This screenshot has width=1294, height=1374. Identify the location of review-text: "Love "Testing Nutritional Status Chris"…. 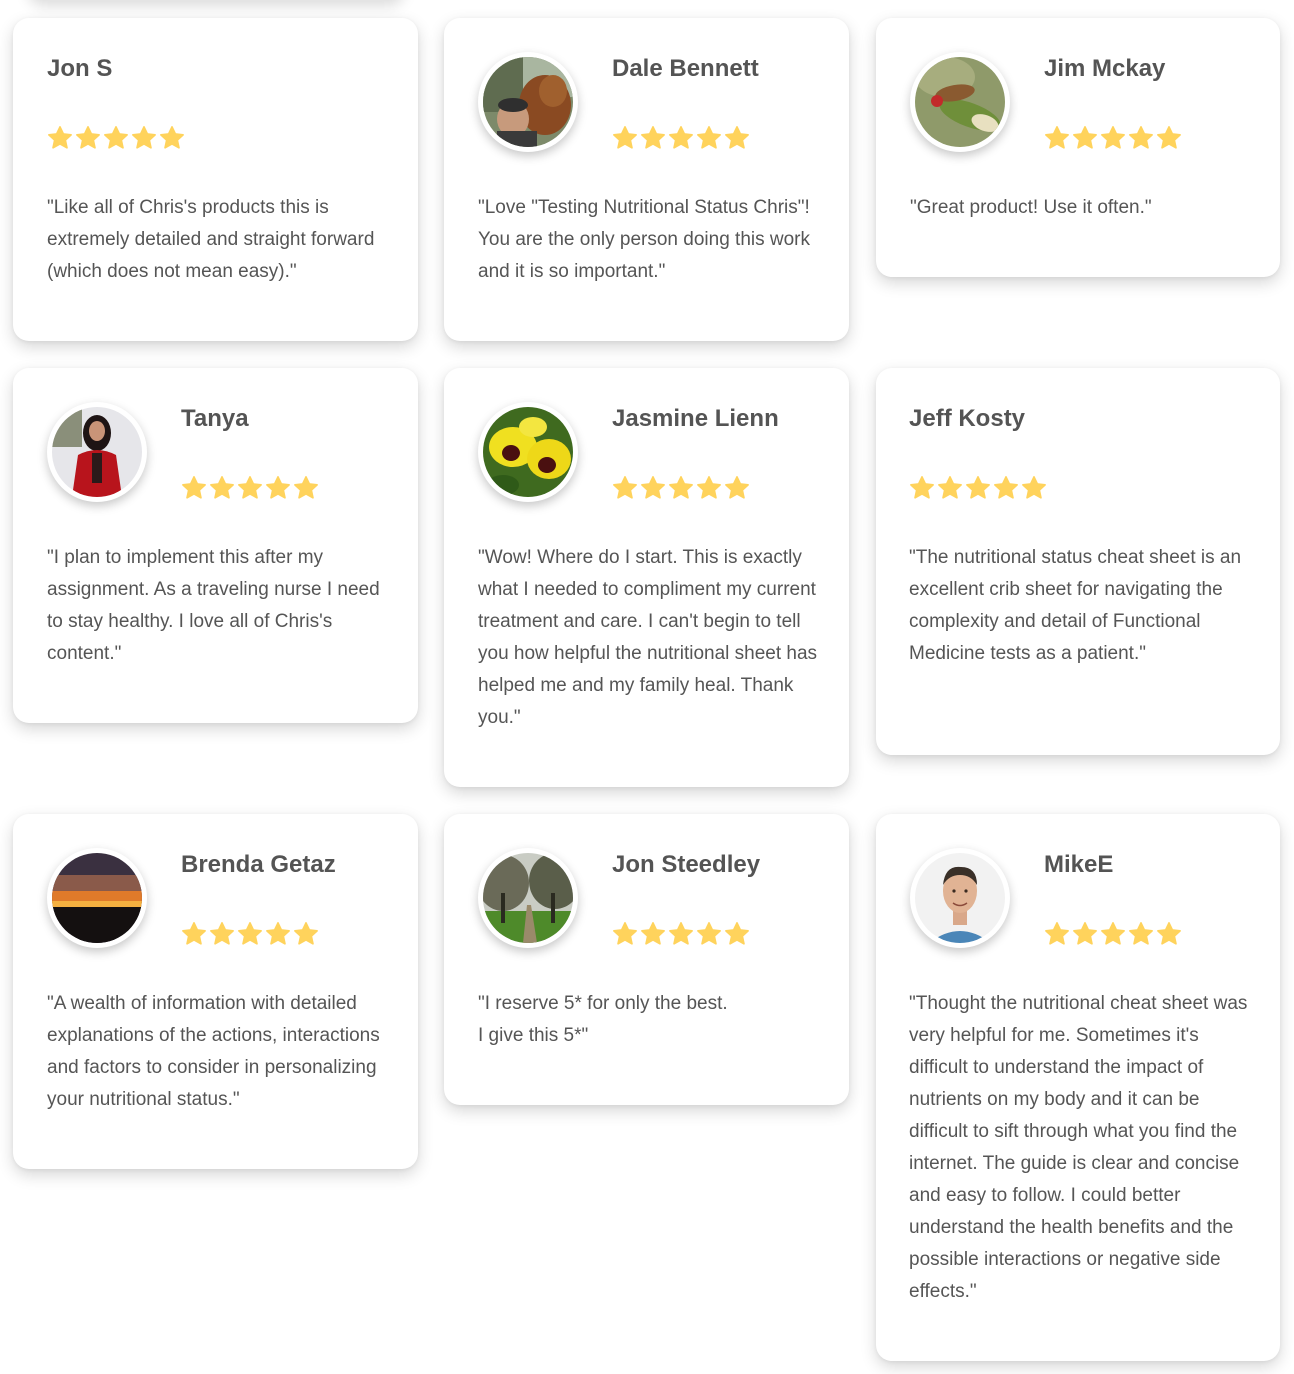
(644, 239).